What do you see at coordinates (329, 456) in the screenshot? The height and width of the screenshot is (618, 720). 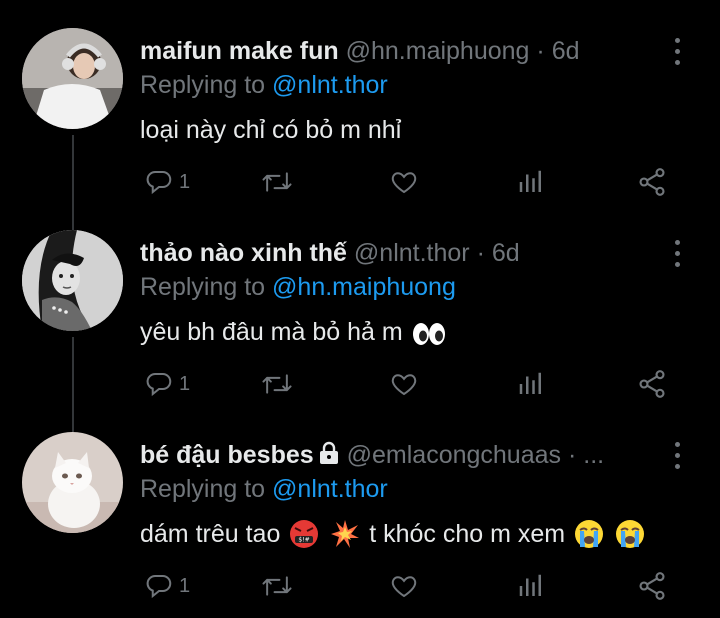 I see `lock-icon` at bounding box center [329, 456].